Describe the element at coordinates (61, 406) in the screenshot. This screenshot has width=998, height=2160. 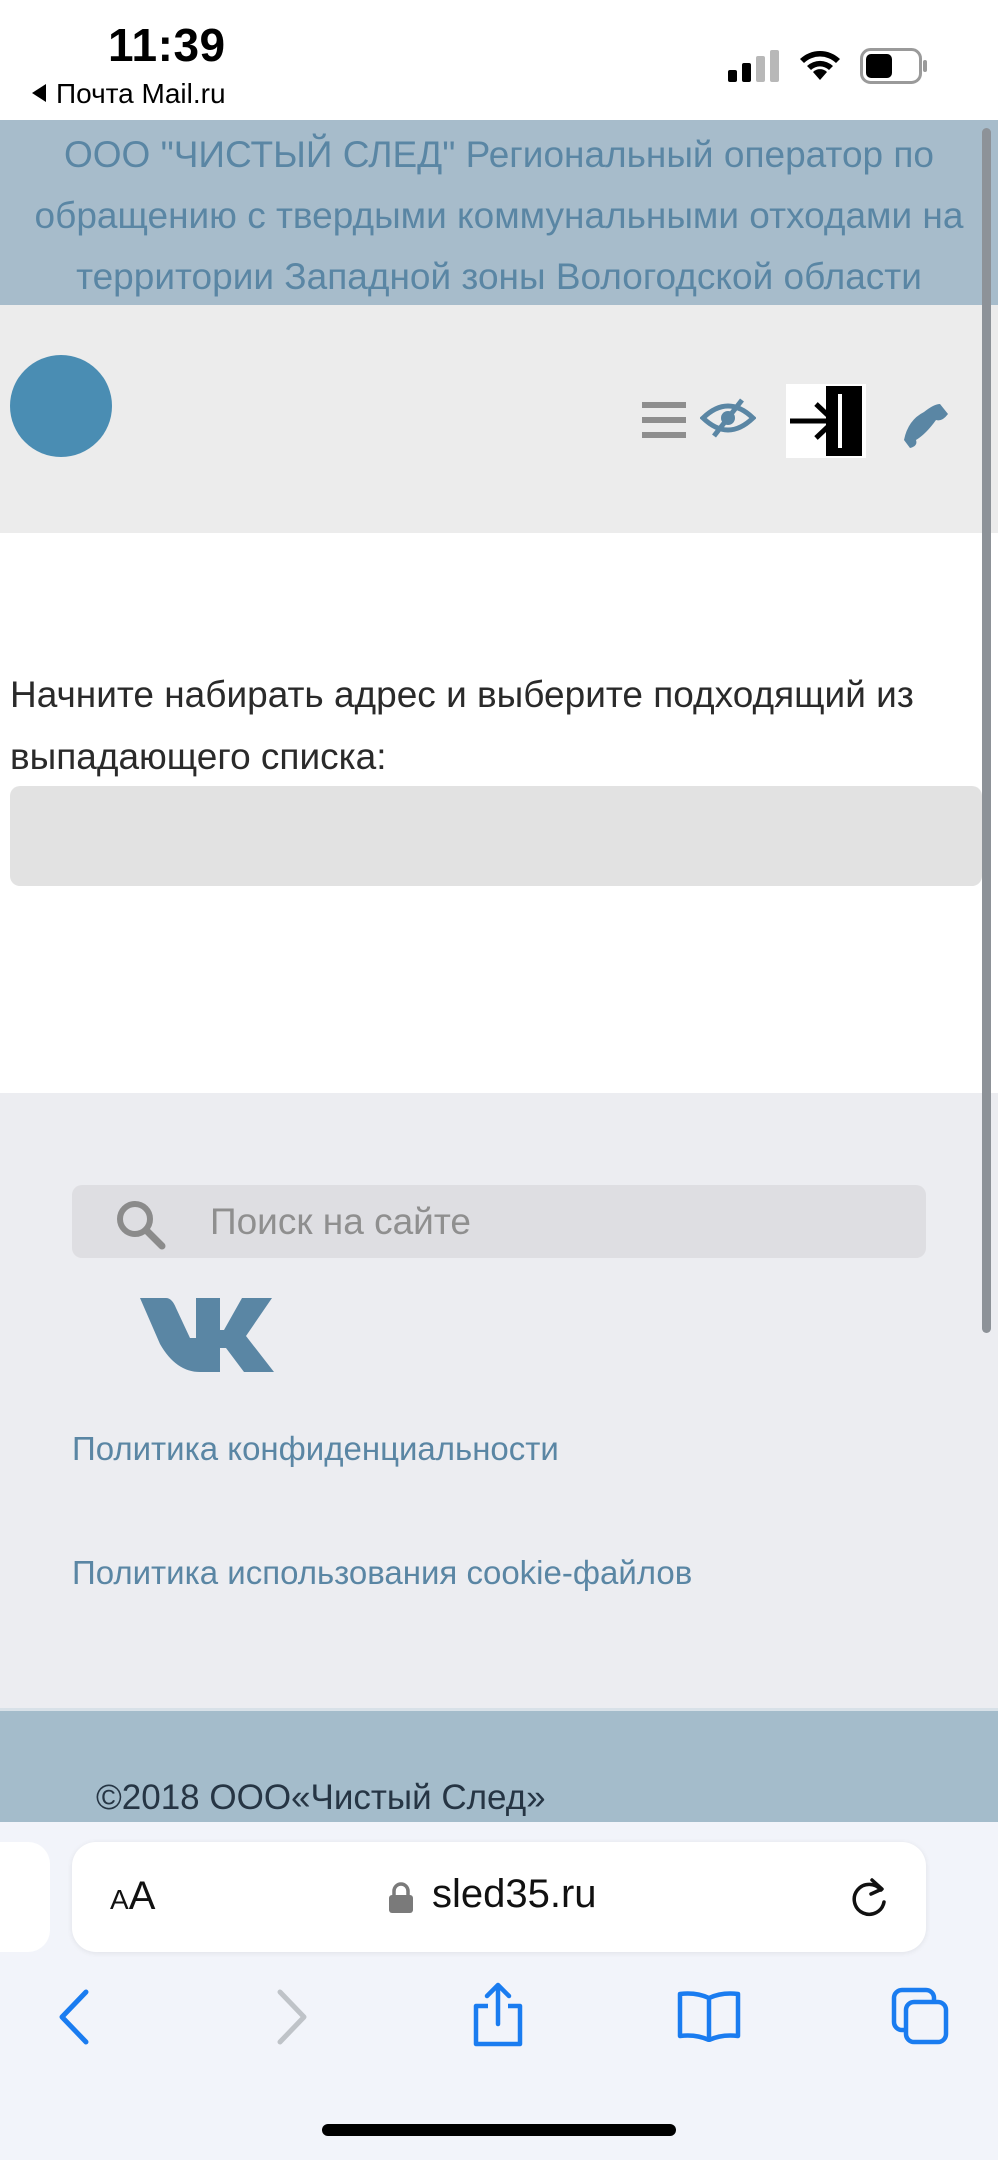
I see `site-logo` at that location.